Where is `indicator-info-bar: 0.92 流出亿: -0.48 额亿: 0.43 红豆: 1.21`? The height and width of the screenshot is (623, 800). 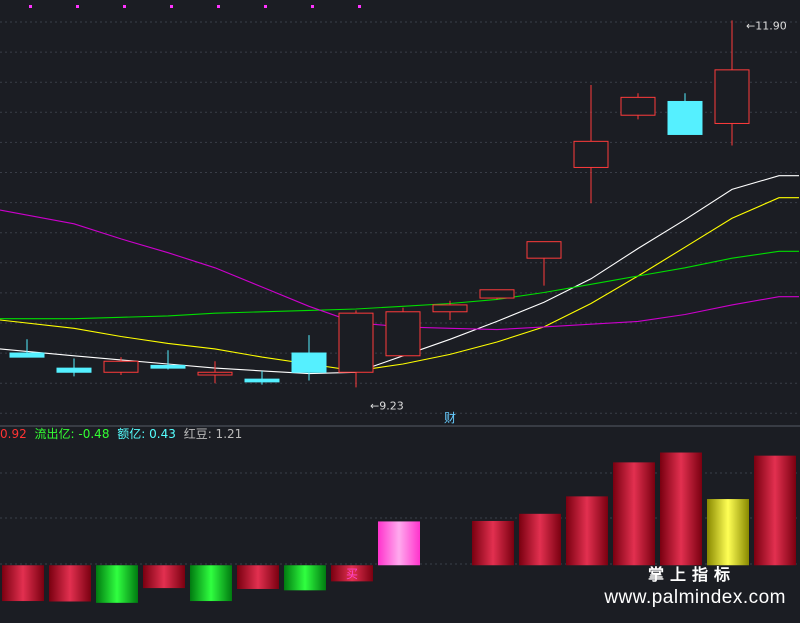 indicator-info-bar: 0.92 流出亿: -0.48 额亿: 0.43 红豆: 1.21 is located at coordinates (123, 434).